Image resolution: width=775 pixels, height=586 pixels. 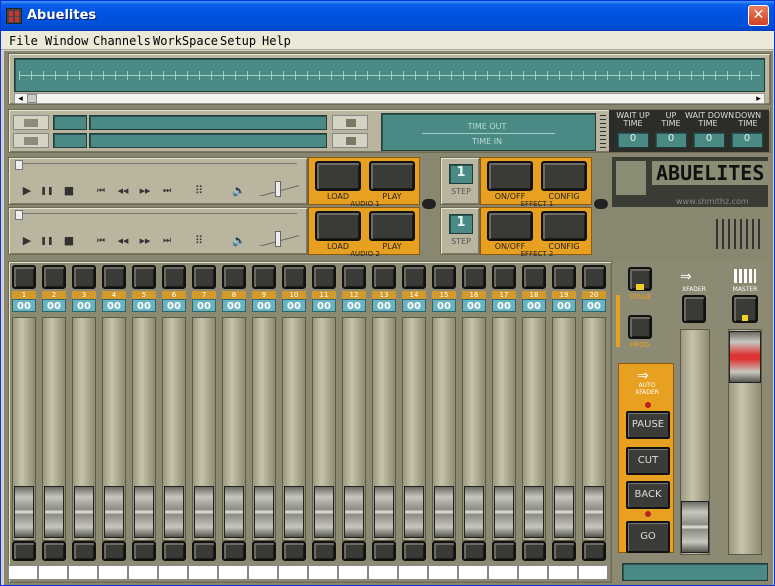 I want to click on rewind-icon: ◀◀, so click(x=123, y=241).